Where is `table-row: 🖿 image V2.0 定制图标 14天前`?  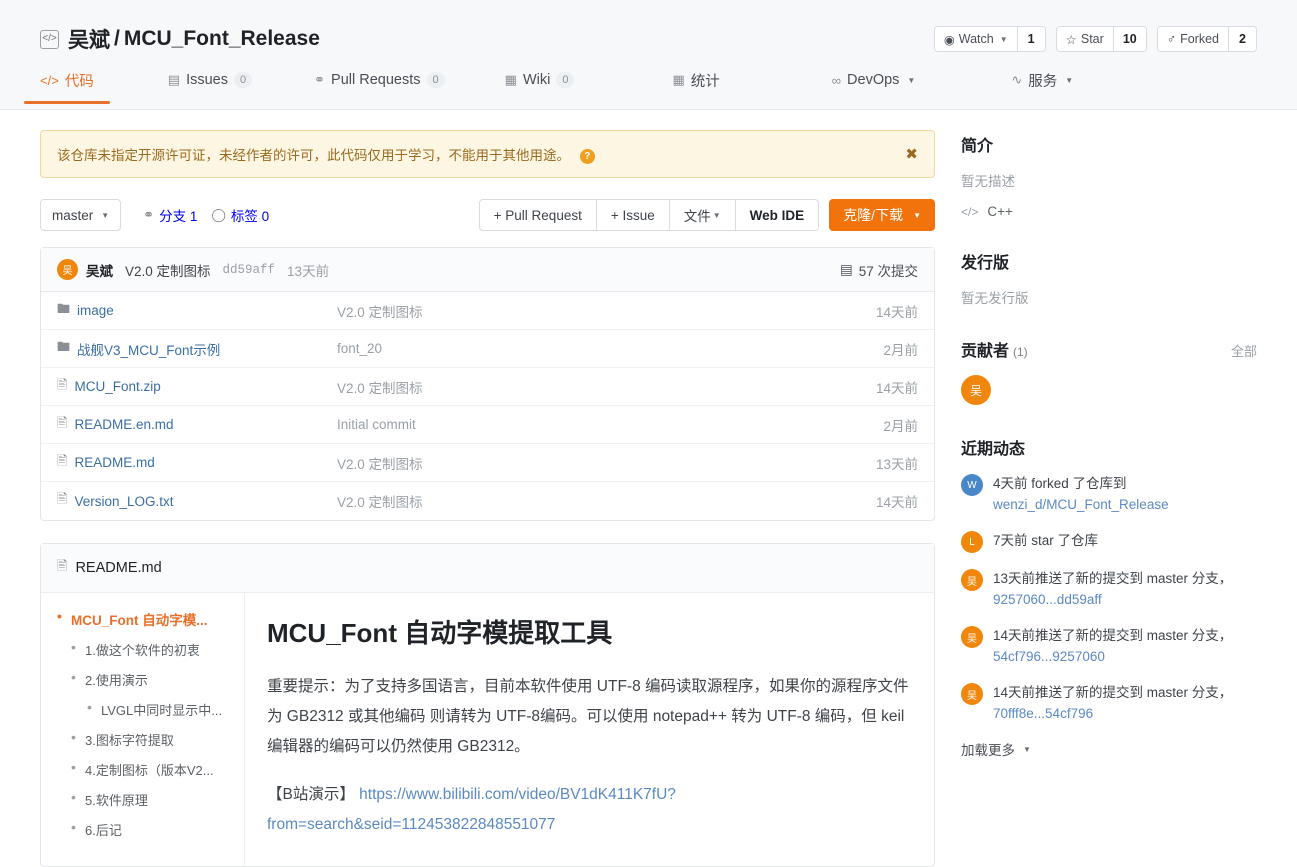
table-row: 🖿 image V2.0 定制图标 14天前 is located at coordinates (487, 311).